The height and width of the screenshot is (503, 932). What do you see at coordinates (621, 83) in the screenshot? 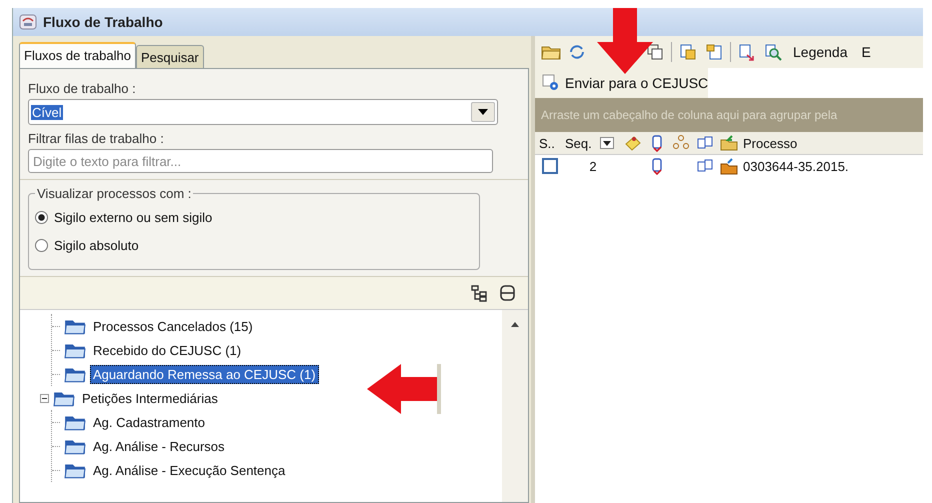
I see `send-button: Enviar para o CEJUSC` at bounding box center [621, 83].